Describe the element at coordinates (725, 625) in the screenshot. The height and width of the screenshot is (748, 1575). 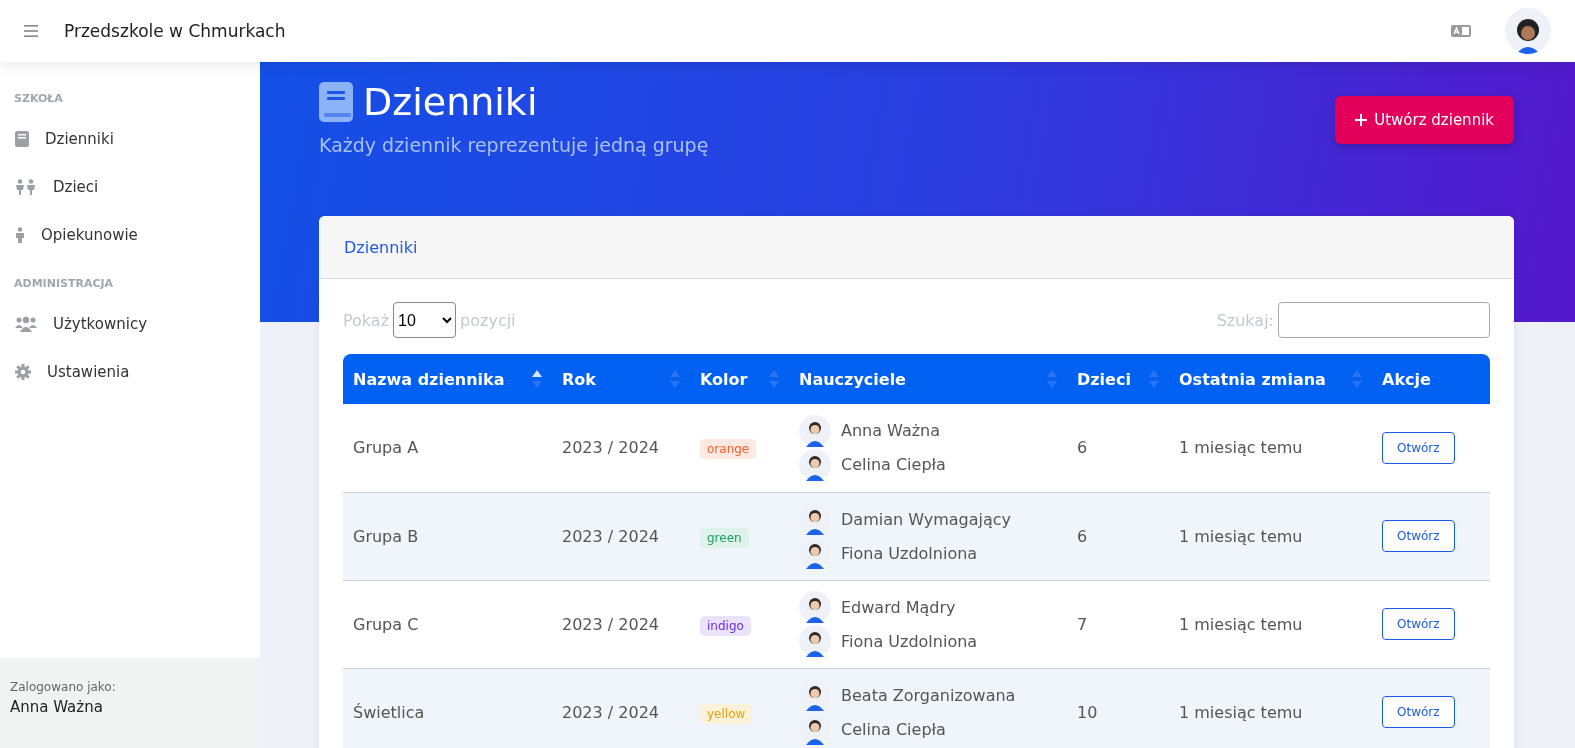
I see `color-tag: indigo` at that location.